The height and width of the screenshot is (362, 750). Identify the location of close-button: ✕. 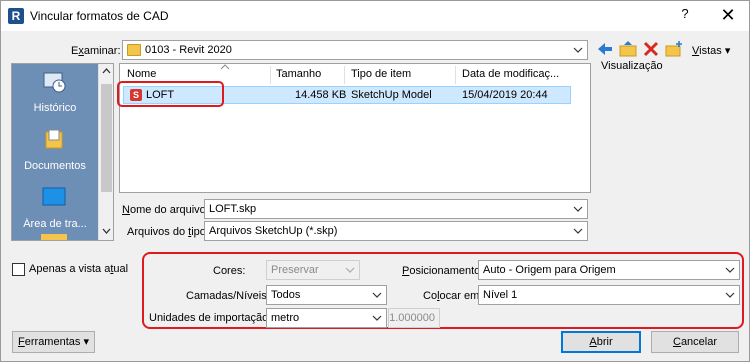
(728, 15).